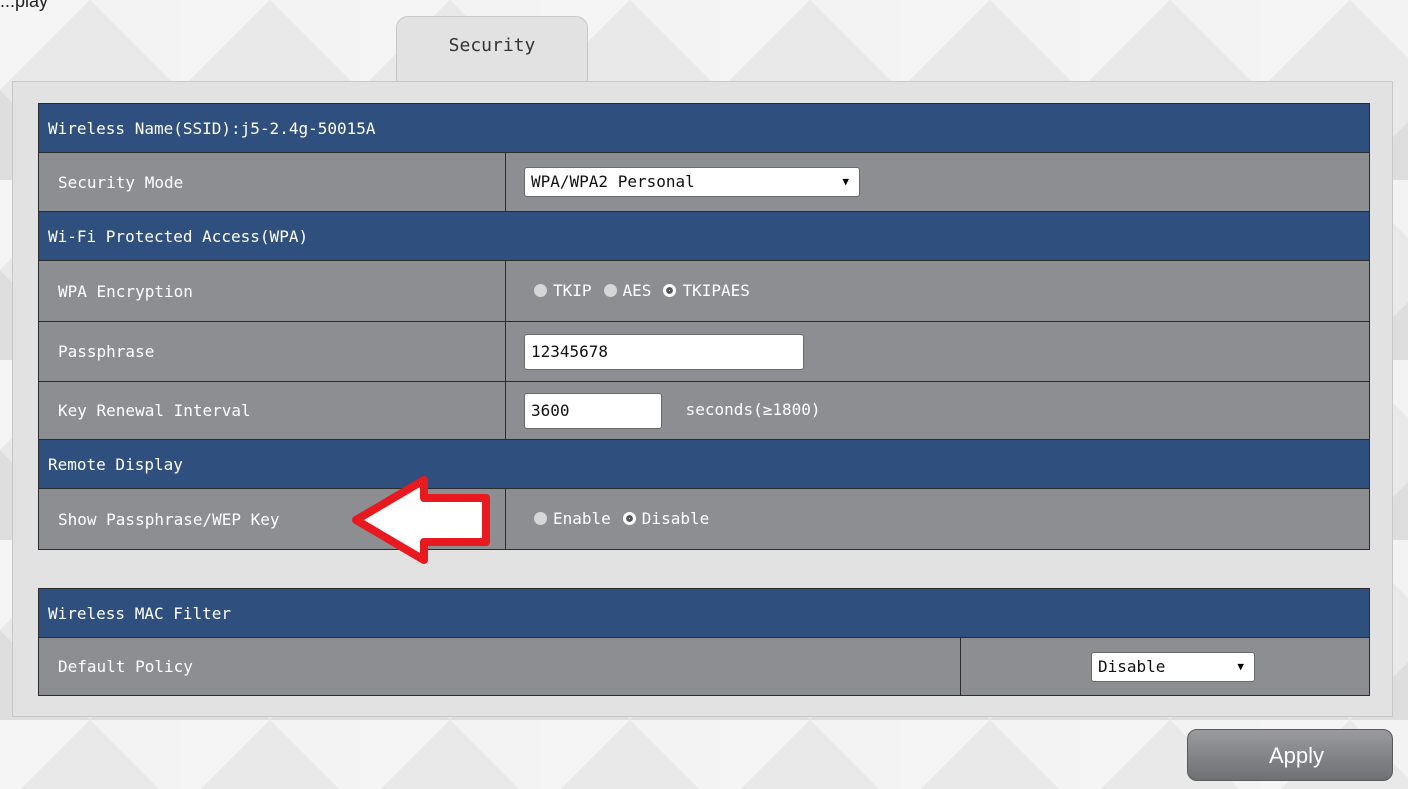 The image size is (1408, 789). What do you see at coordinates (716, 290) in the screenshot?
I see `radio-tkipaes-label: TKIPAES` at bounding box center [716, 290].